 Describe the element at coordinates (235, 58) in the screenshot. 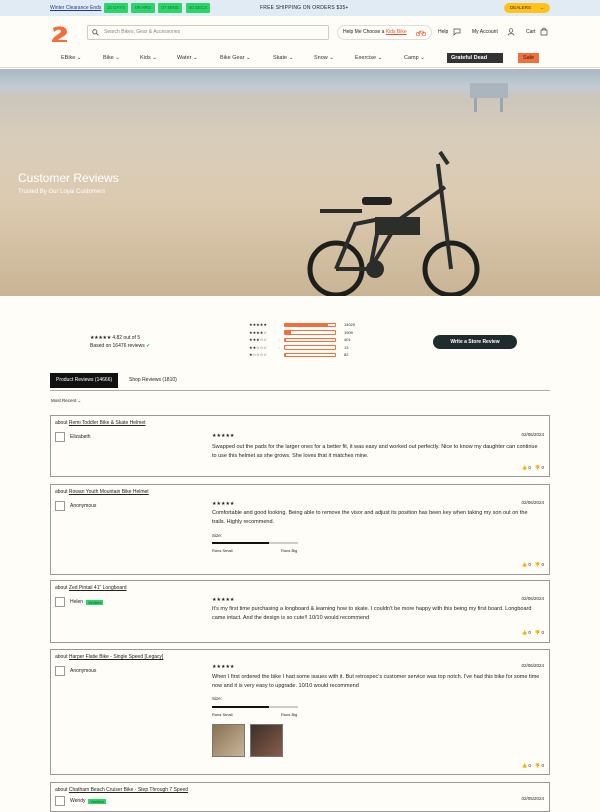

I see `nav-item-bike-gear: Bike Gear ⌄` at that location.